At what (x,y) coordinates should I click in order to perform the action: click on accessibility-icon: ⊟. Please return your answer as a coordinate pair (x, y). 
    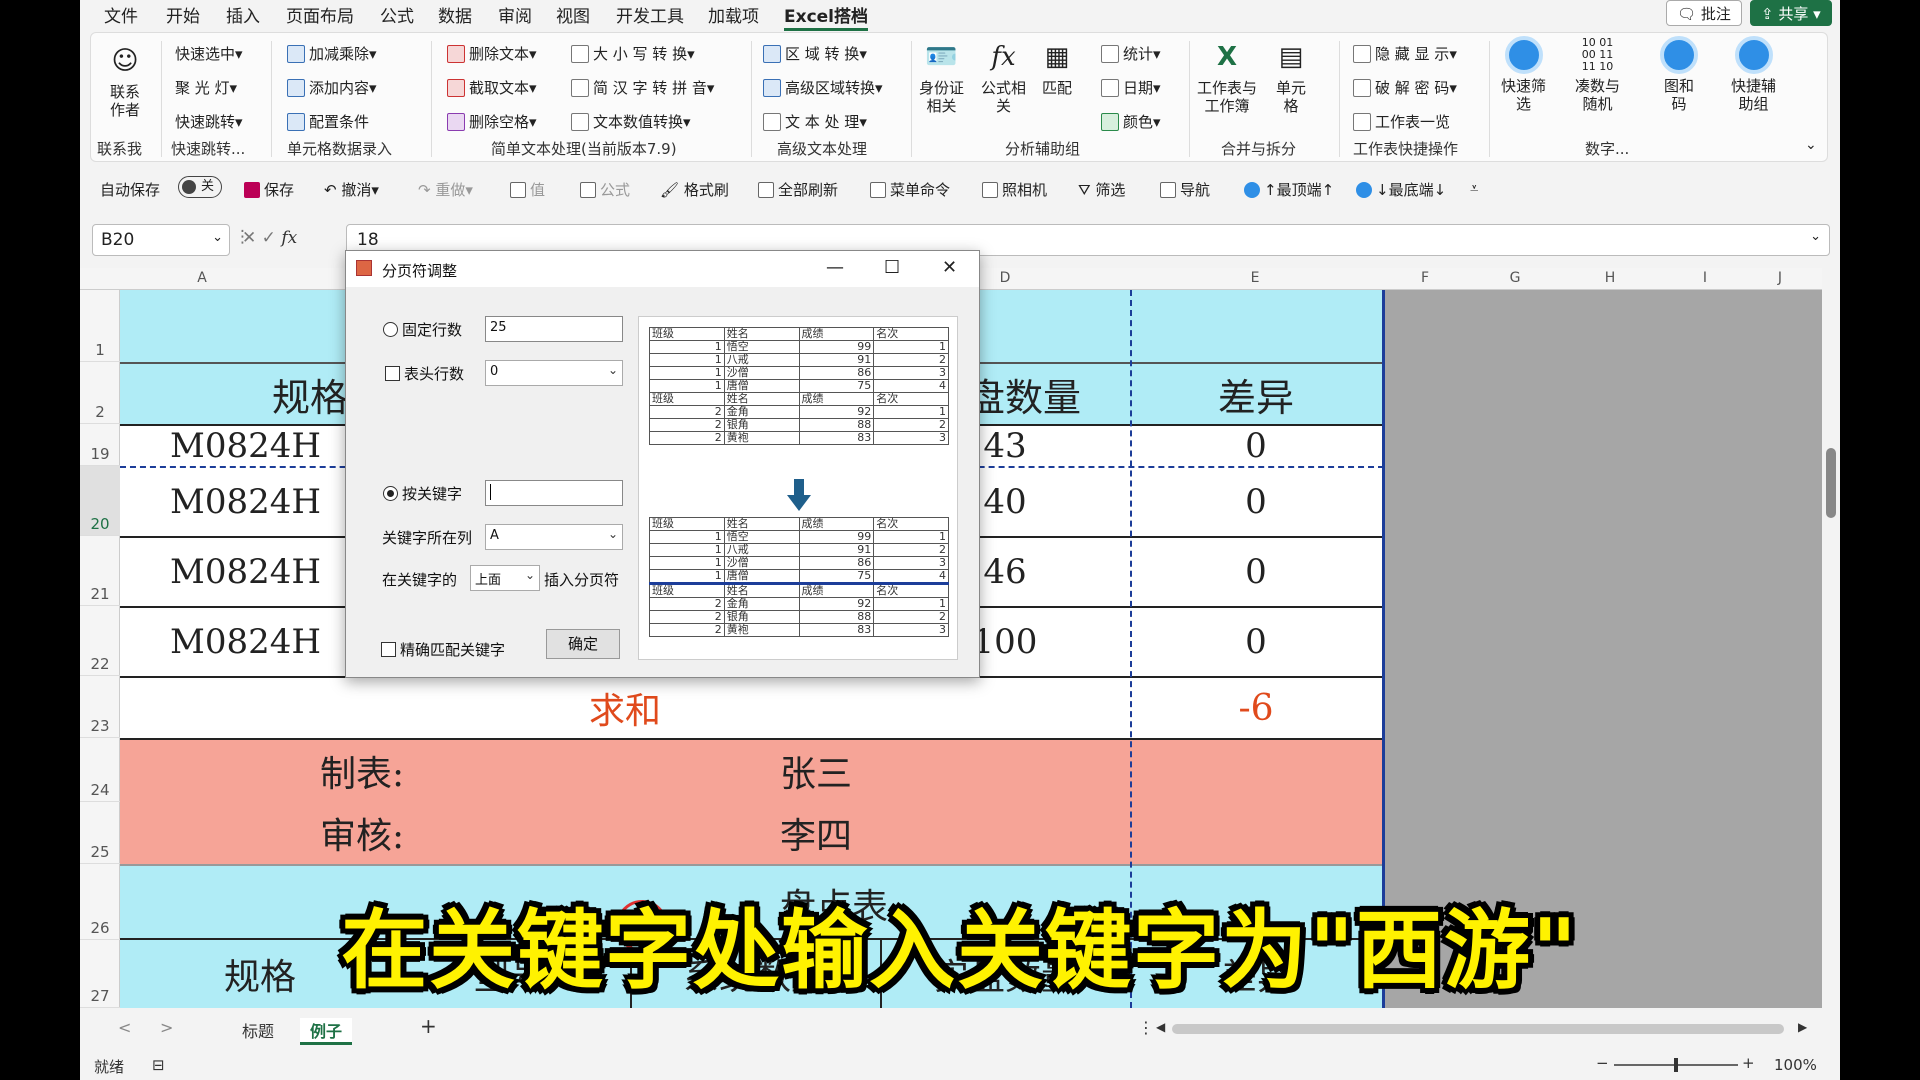
    Looking at the image, I should click on (158, 1065).